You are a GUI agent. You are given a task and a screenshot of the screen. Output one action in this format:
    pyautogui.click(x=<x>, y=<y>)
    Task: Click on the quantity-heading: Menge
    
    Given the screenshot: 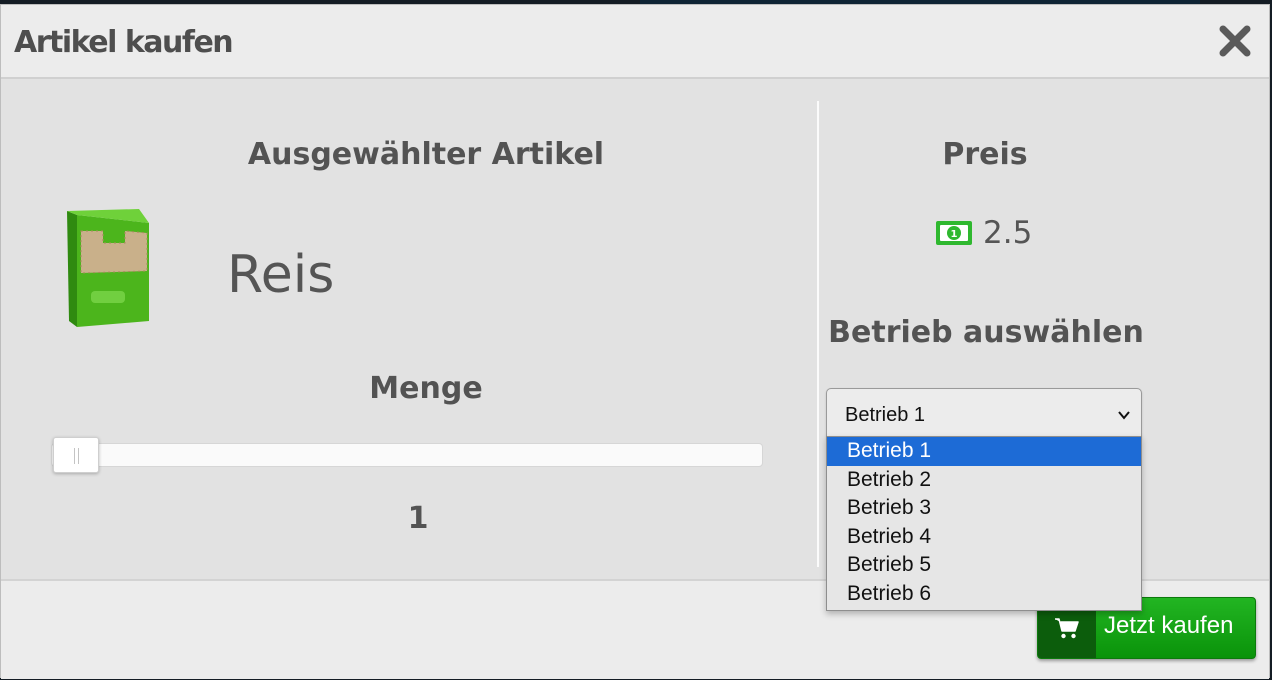 What is the action you would take?
    pyautogui.click(x=426, y=388)
    